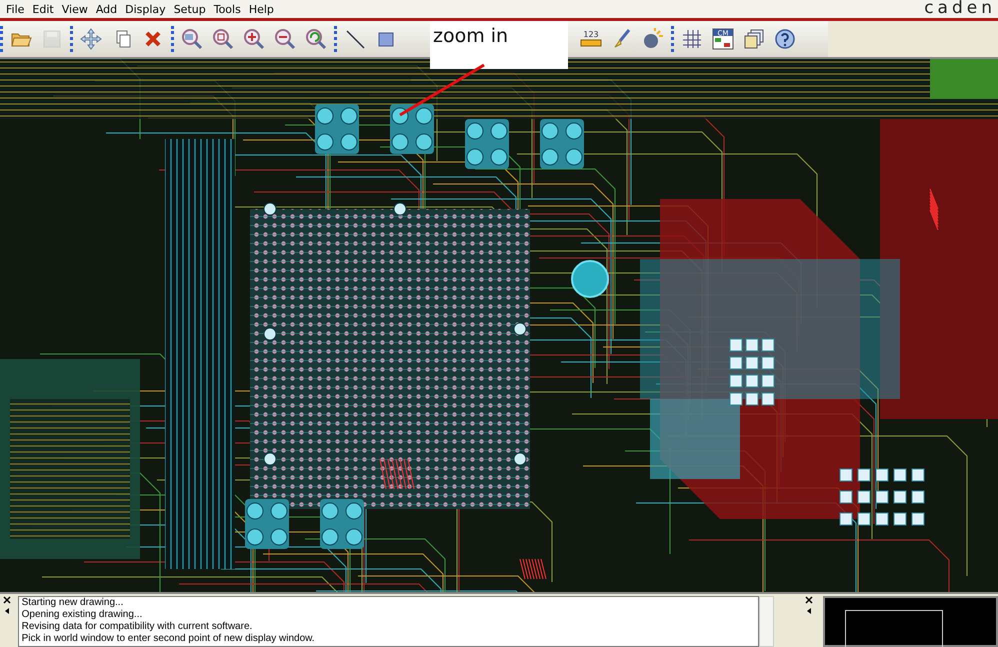 This screenshot has height=647, width=998. Describe the element at coordinates (766, 621) in the screenshot. I see `scrollbar` at that location.